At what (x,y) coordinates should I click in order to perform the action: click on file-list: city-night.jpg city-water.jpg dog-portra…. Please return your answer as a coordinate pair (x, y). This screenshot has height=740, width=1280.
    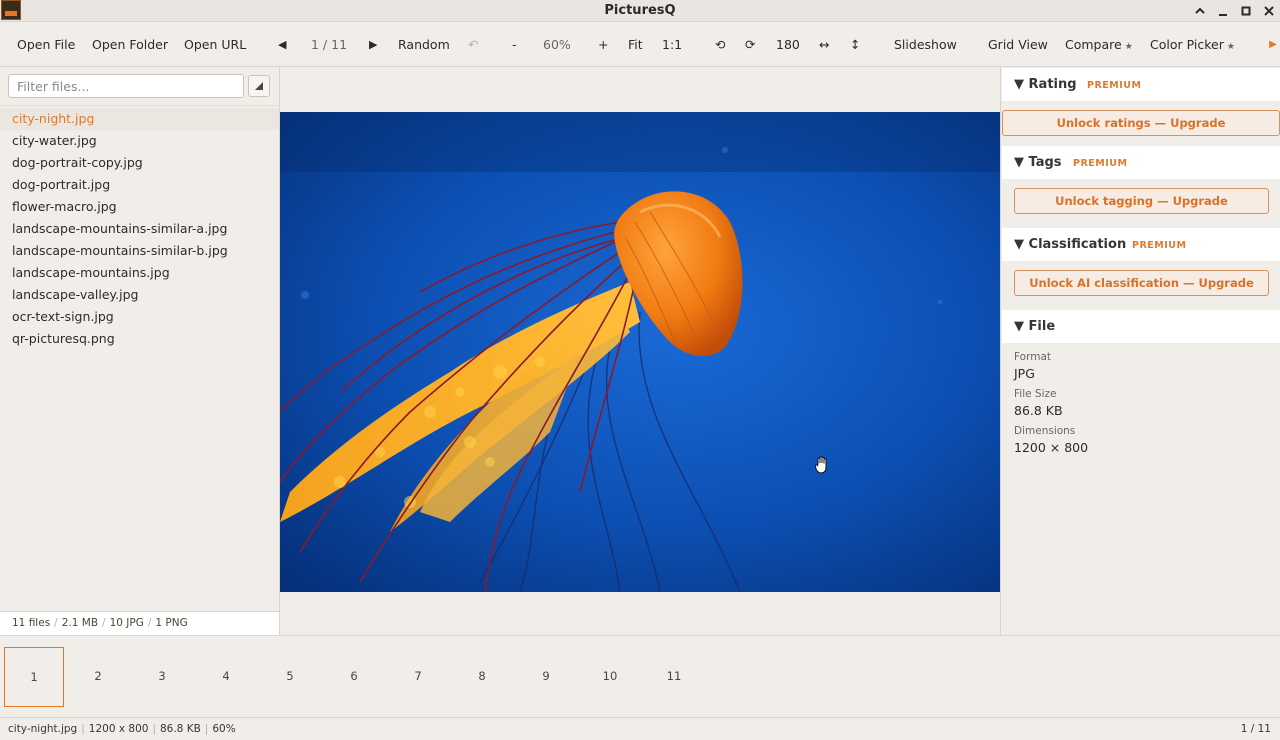
    Looking at the image, I should click on (139, 229).